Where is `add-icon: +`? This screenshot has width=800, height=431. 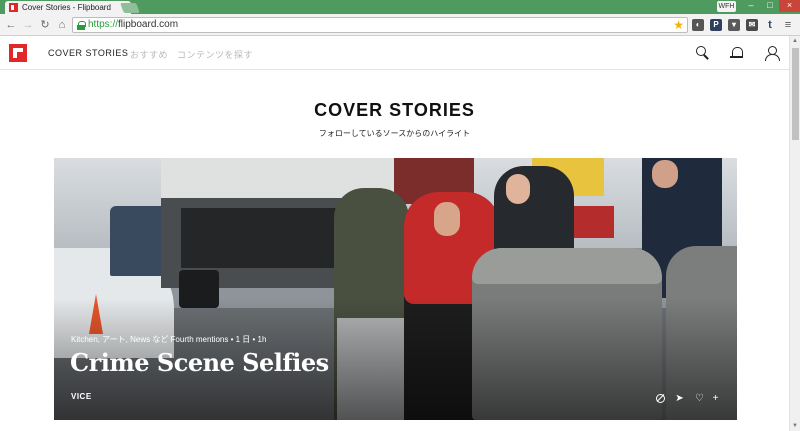
add-icon: + is located at coordinates (715, 398).